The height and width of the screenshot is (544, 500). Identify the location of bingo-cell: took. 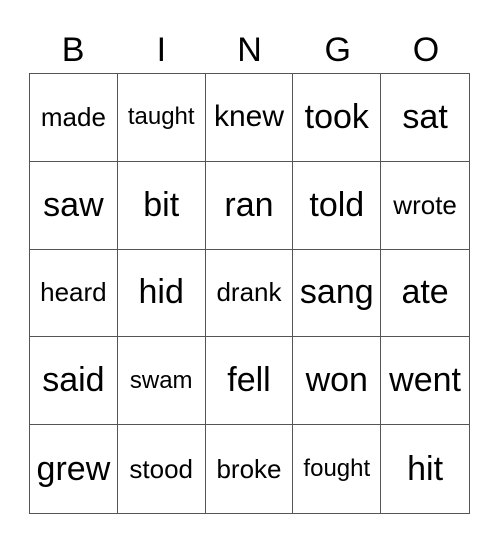
(337, 118).